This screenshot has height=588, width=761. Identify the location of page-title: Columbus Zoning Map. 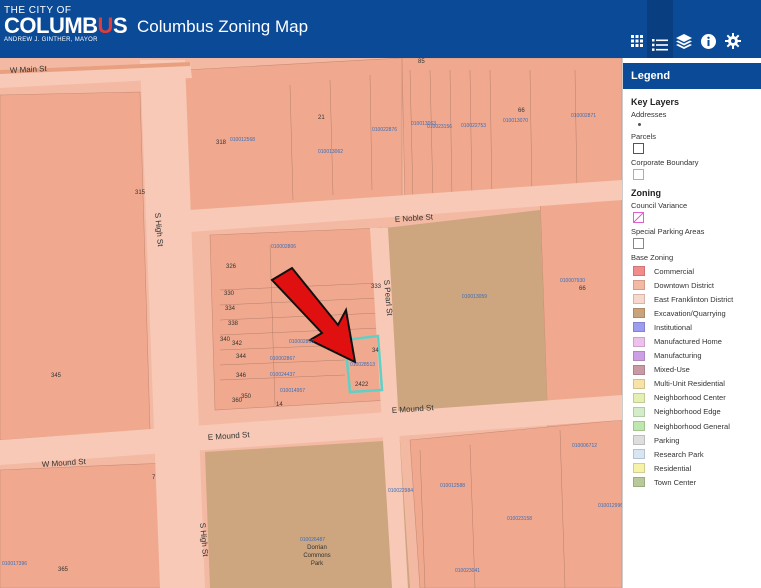
(223, 26).